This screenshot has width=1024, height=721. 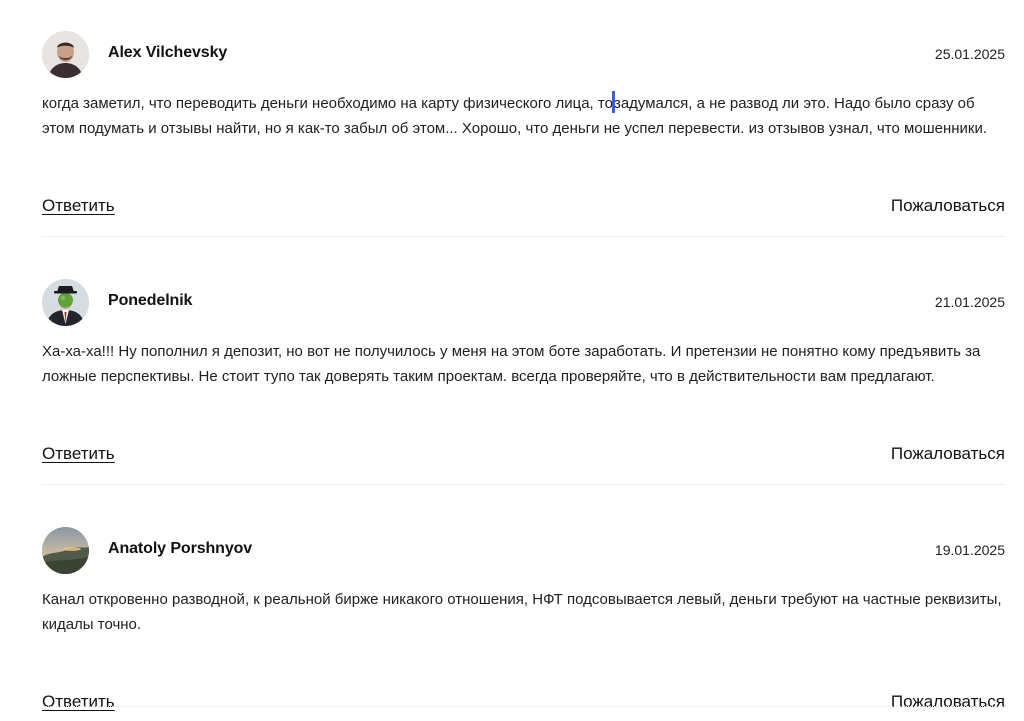 What do you see at coordinates (523, 55) in the screenshot?
I see `comment-header: Alex Vilchevsky 25.01.2025` at bounding box center [523, 55].